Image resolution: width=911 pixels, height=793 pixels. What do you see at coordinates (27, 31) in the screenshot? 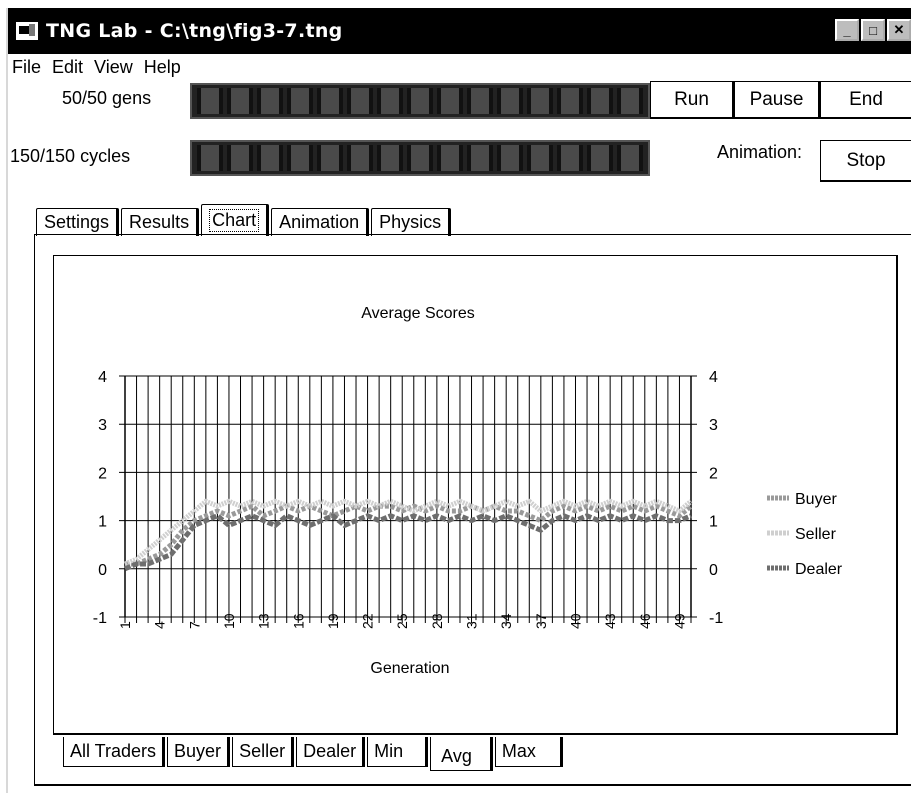
I see `app-icon` at bounding box center [27, 31].